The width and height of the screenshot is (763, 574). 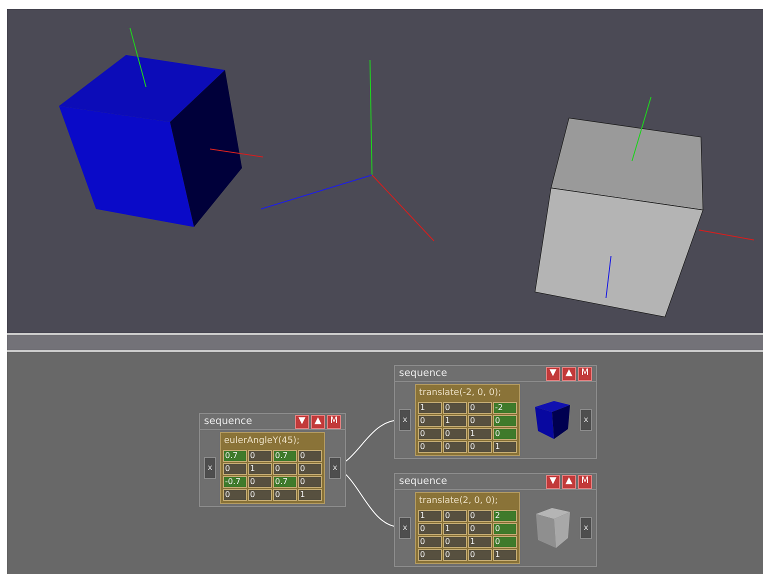 I want to click on expression-label: translate(2, 0, 0);, so click(x=458, y=501).